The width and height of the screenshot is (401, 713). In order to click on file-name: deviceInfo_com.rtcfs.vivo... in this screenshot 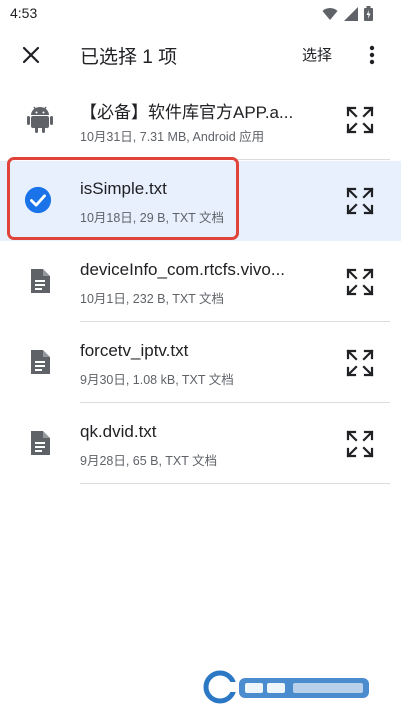, I will do `click(183, 269)`.